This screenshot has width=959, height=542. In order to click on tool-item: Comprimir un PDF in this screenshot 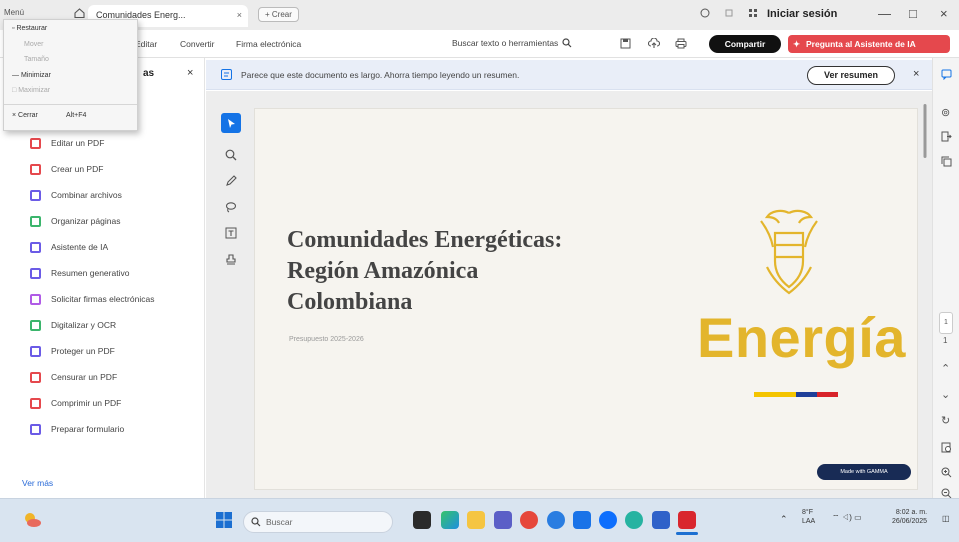, I will do `click(75, 403)`.